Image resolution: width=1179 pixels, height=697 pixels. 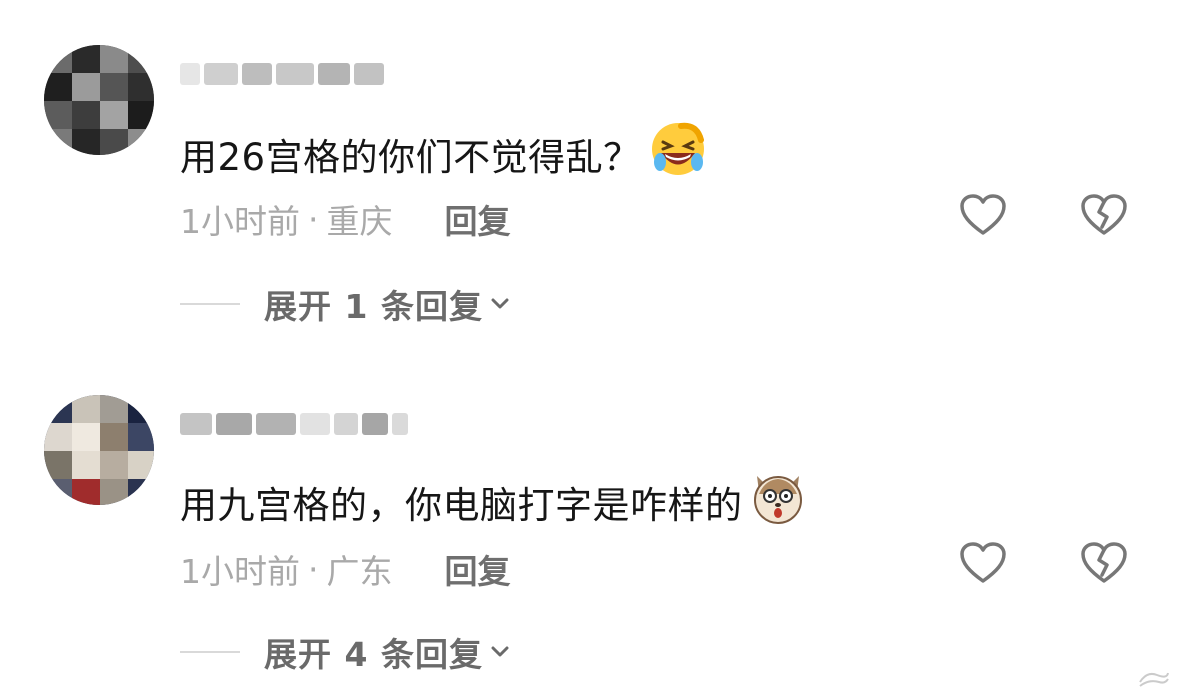 I want to click on comment-meta: 1小时前 · 广东 回复, so click(x=345, y=569).